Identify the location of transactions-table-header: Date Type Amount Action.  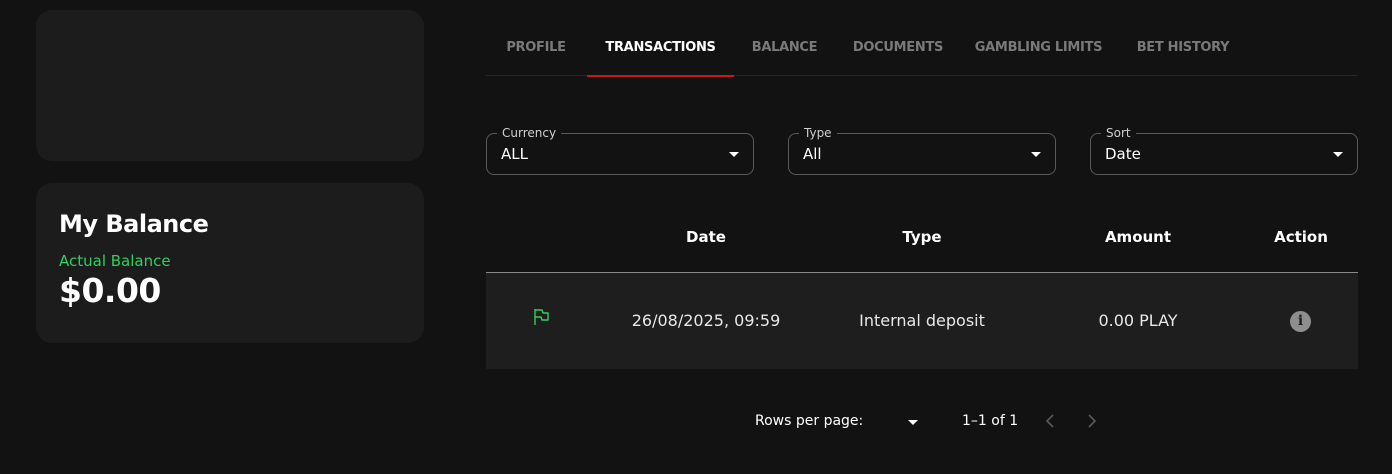
(922, 236).